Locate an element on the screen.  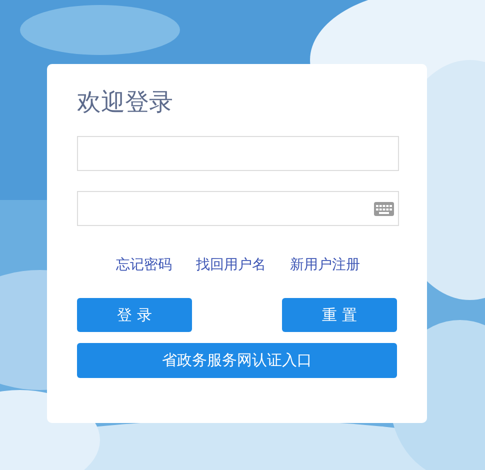
password-field is located at coordinates (238, 208).